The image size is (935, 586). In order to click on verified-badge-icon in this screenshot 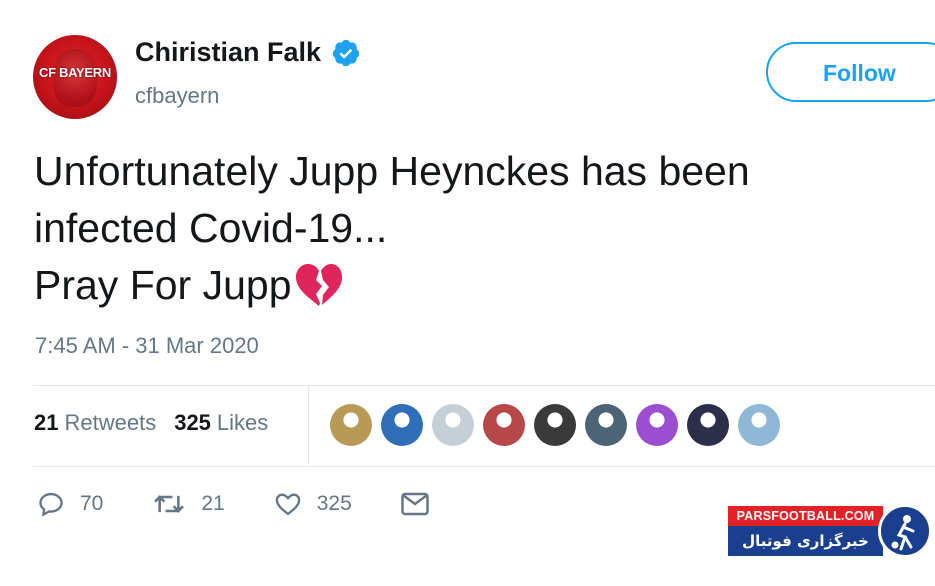, I will do `click(346, 52)`.